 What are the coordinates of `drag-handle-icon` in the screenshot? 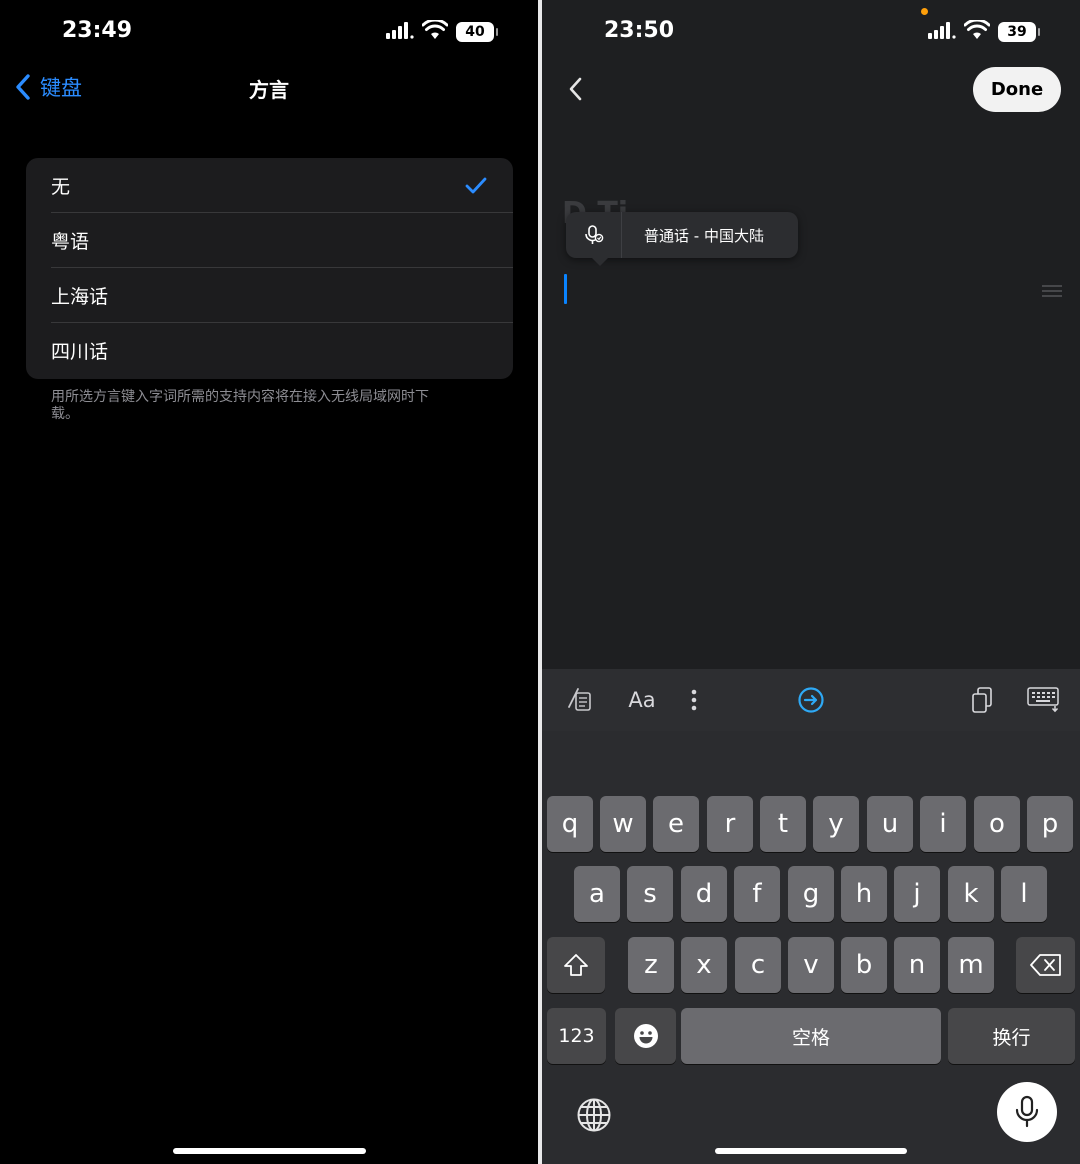 It's located at (1052, 292).